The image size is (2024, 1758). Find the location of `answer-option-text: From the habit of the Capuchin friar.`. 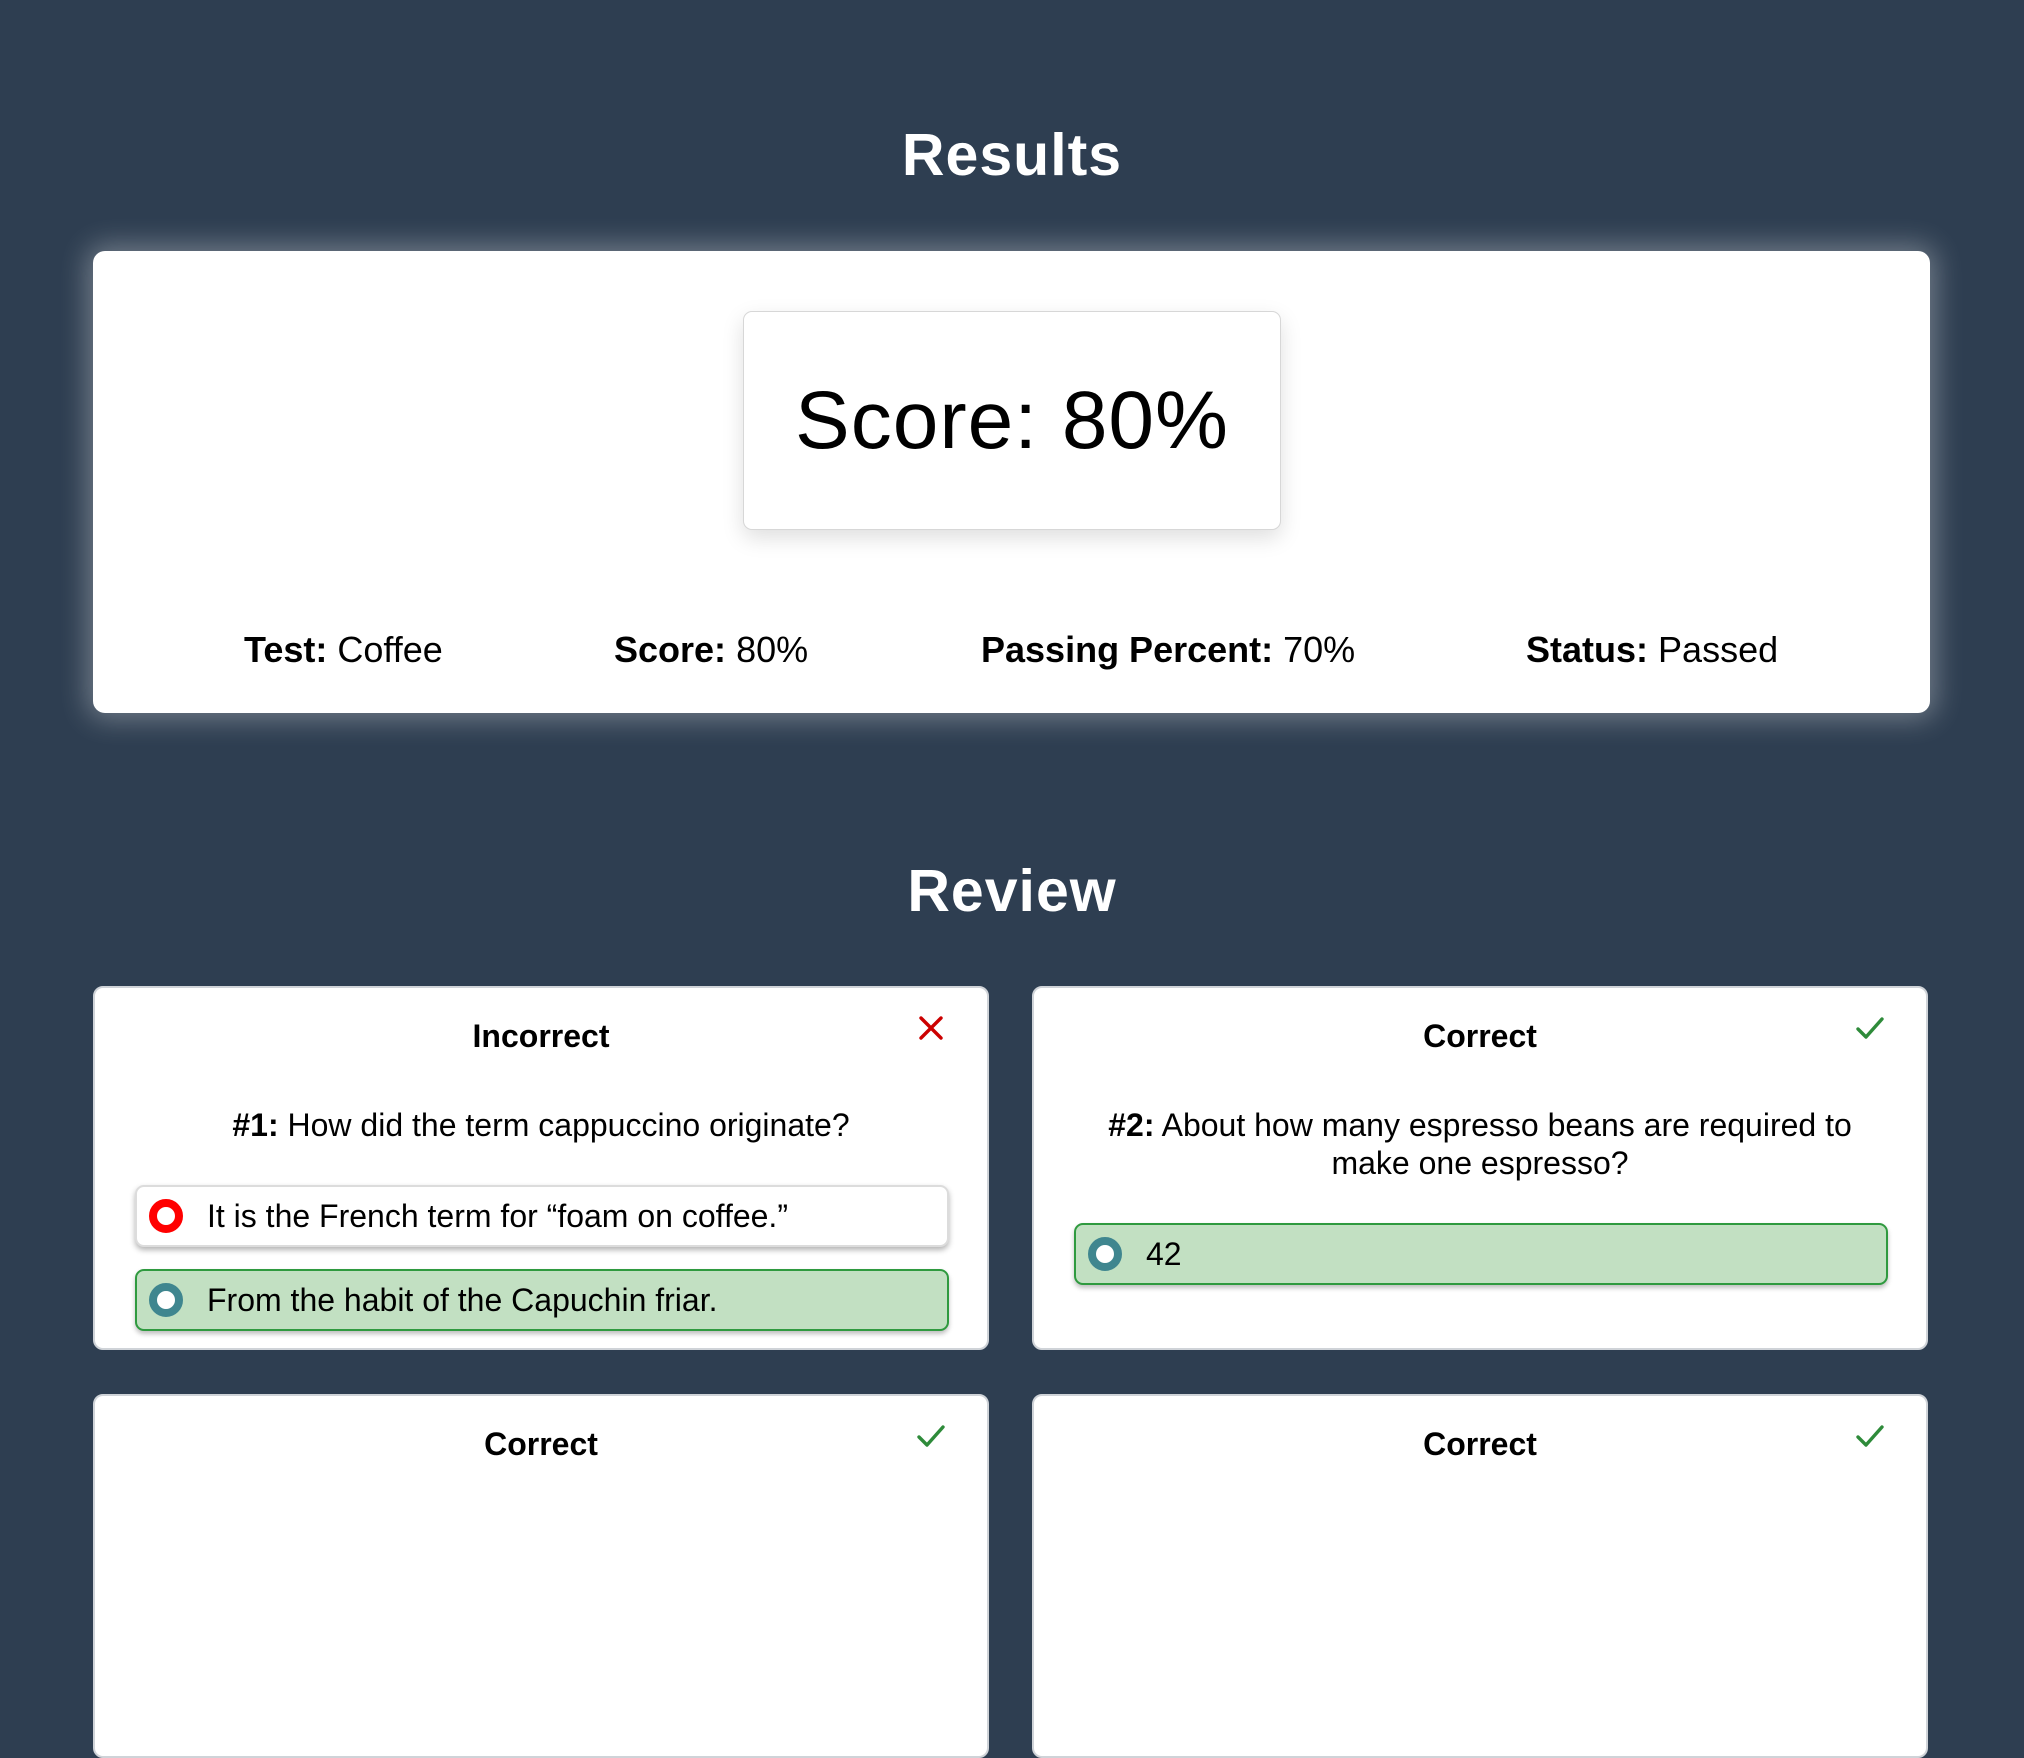

answer-option-text: From the habit of the Capuchin friar. is located at coordinates (462, 1299).